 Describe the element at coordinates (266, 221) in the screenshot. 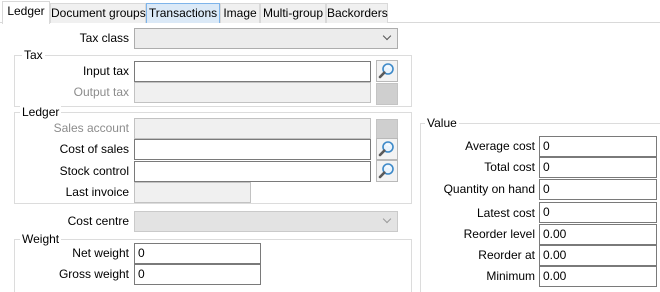

I see `cost-centre-select` at that location.